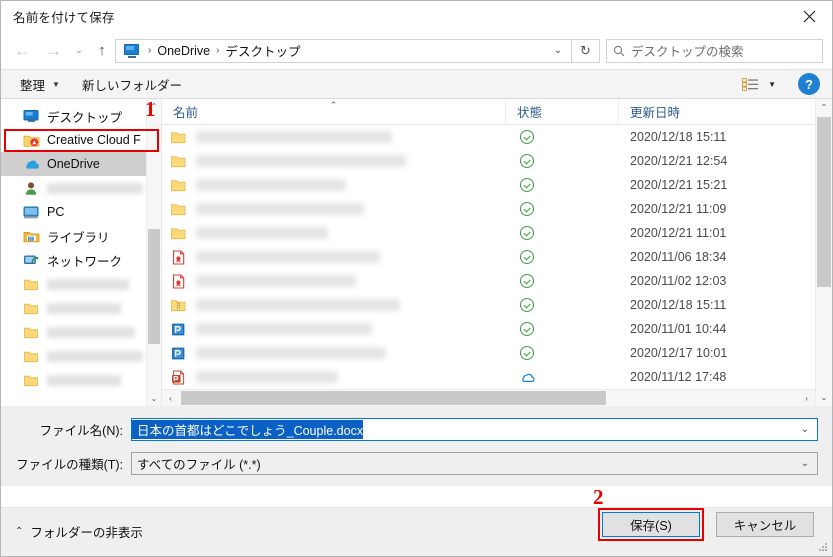 The width and height of the screenshot is (833, 557). Describe the element at coordinates (102, 51) in the screenshot. I see `arrow-up-icon: ↑` at that location.